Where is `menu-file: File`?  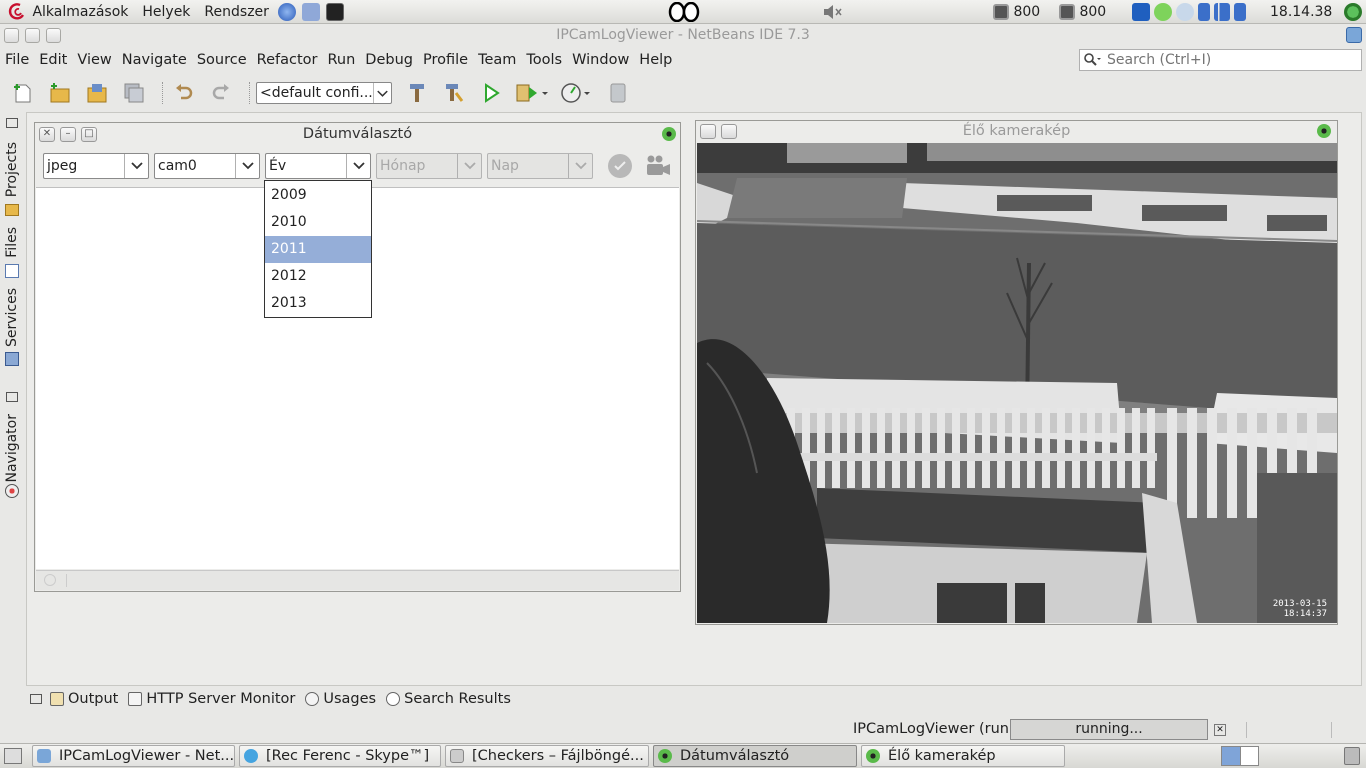 menu-file: File is located at coordinates (17, 60).